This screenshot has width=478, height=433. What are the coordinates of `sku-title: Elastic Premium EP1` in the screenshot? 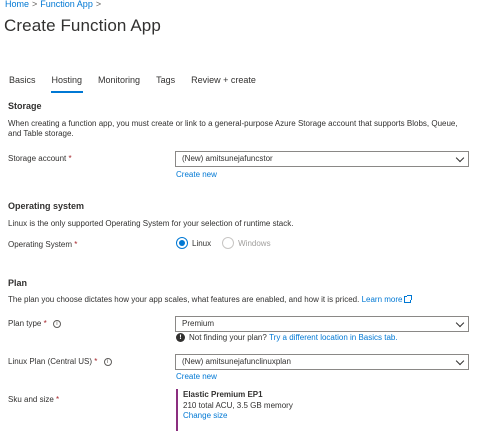 It's located at (223, 394).